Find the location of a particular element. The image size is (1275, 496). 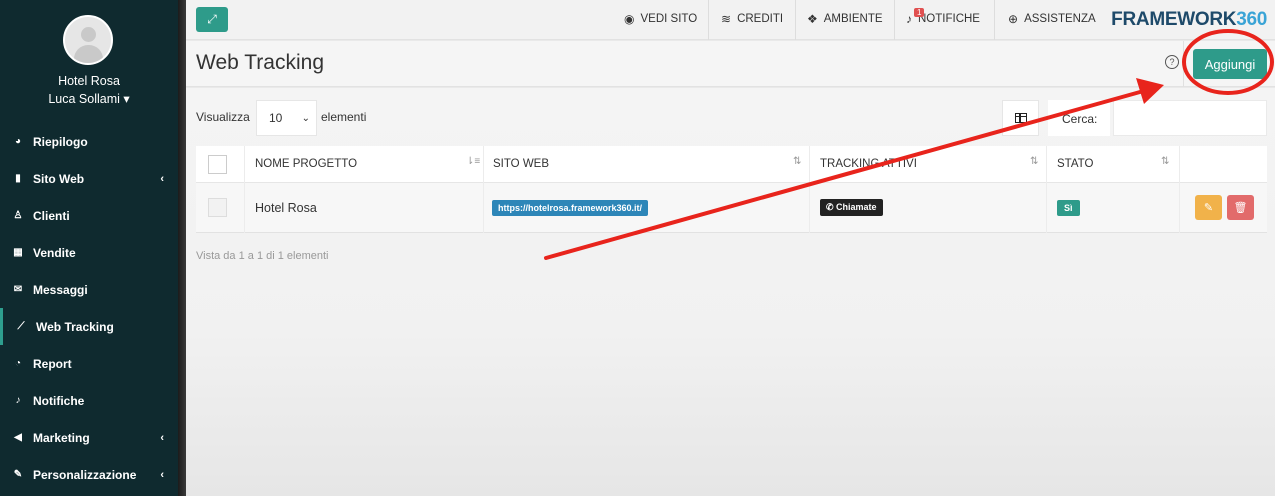

pencil-icon: ✎ is located at coordinates (1208, 208).